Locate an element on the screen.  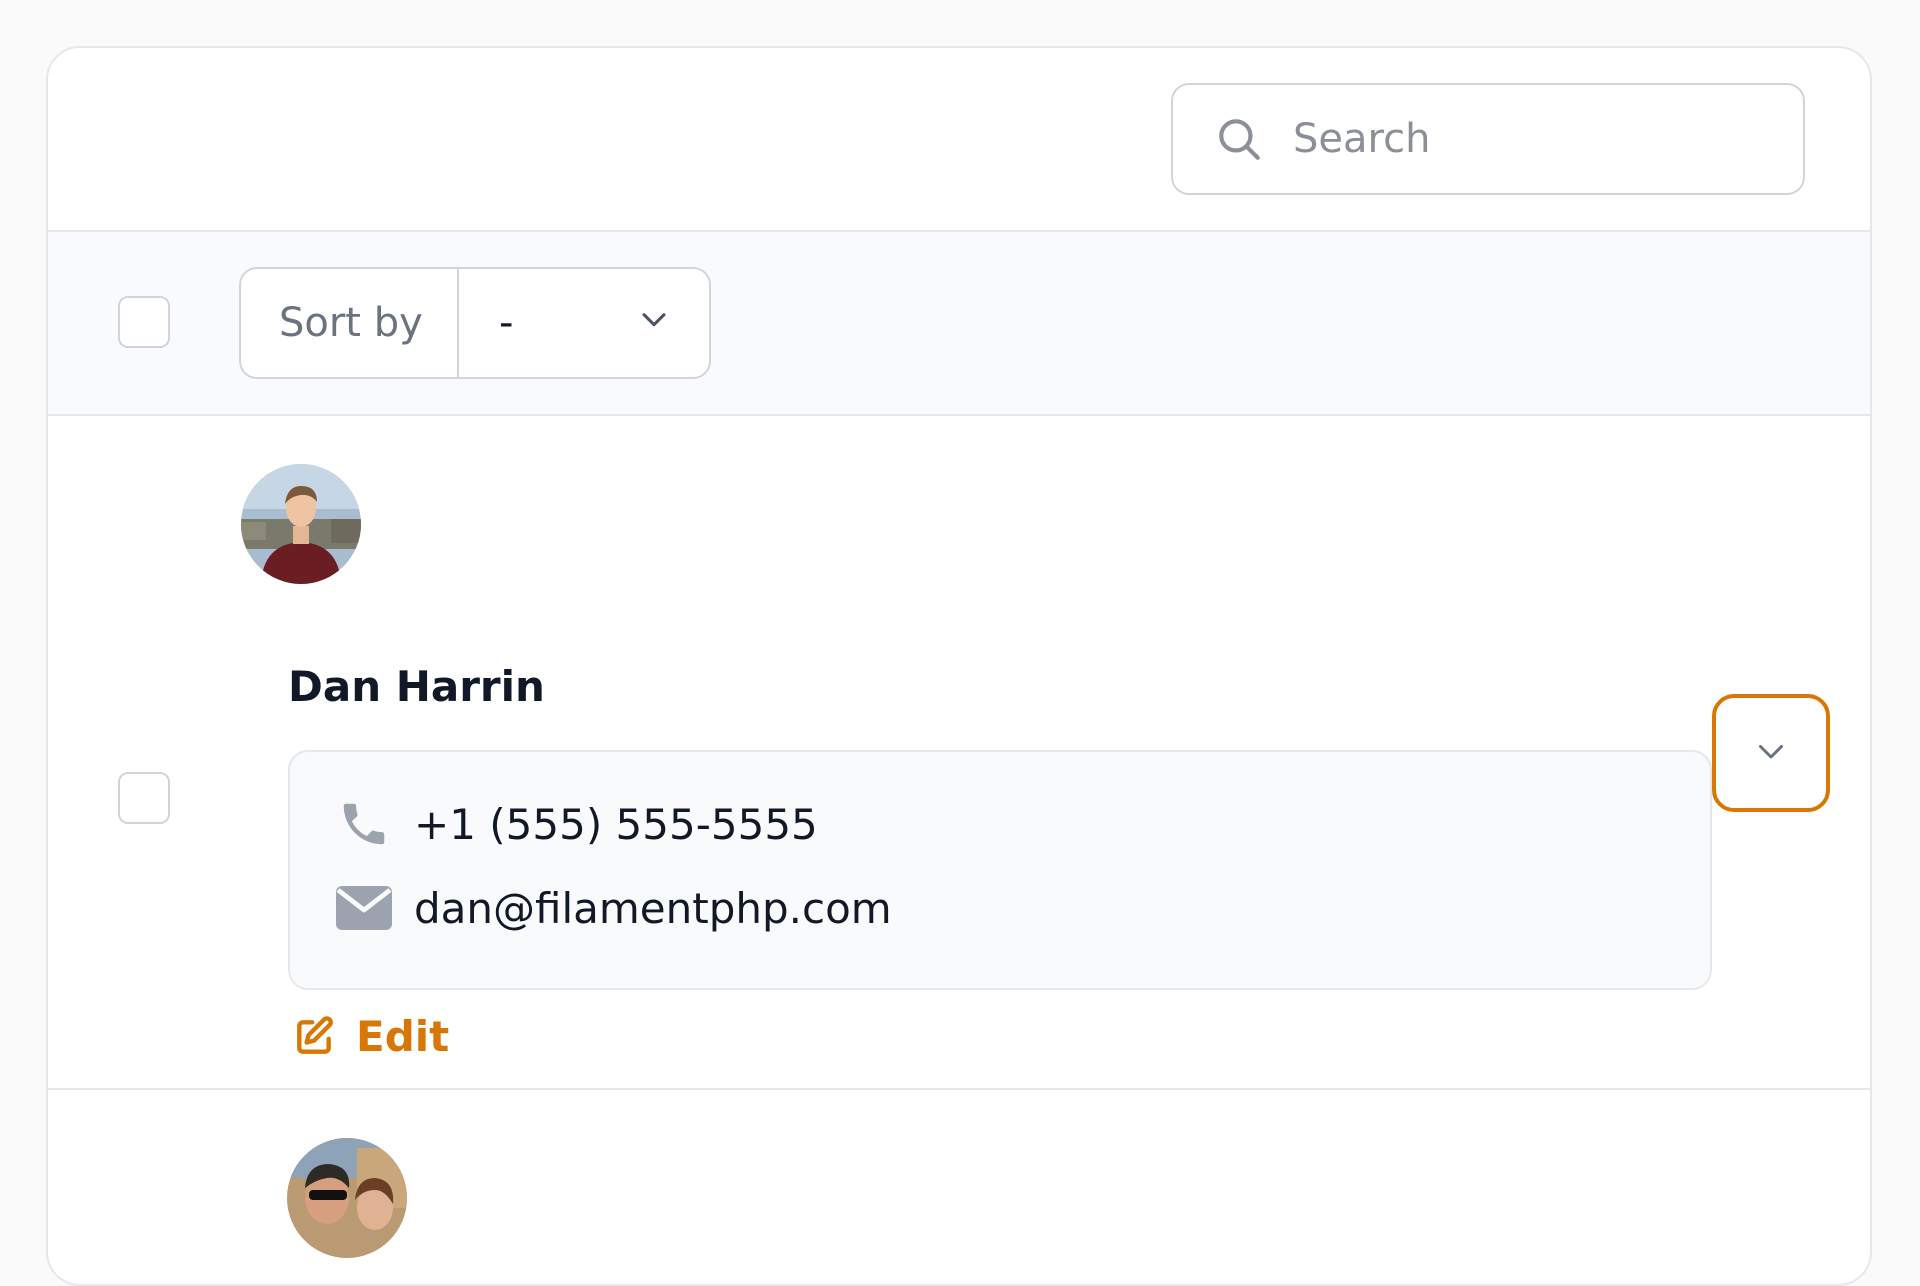
contact-details-panel: +1 (555) 555-5555 dan@filamentphp.com is located at coordinates (1000, 870).